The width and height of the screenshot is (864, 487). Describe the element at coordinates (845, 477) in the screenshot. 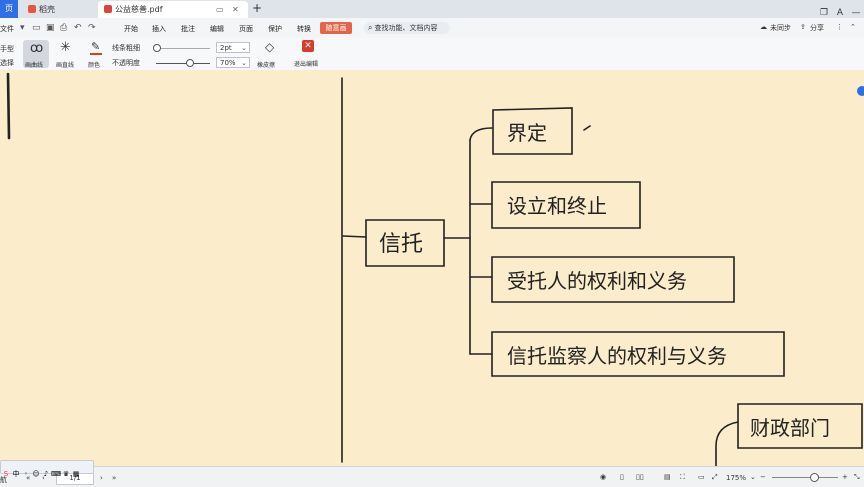

I see `zoom-in-icon: +` at that location.